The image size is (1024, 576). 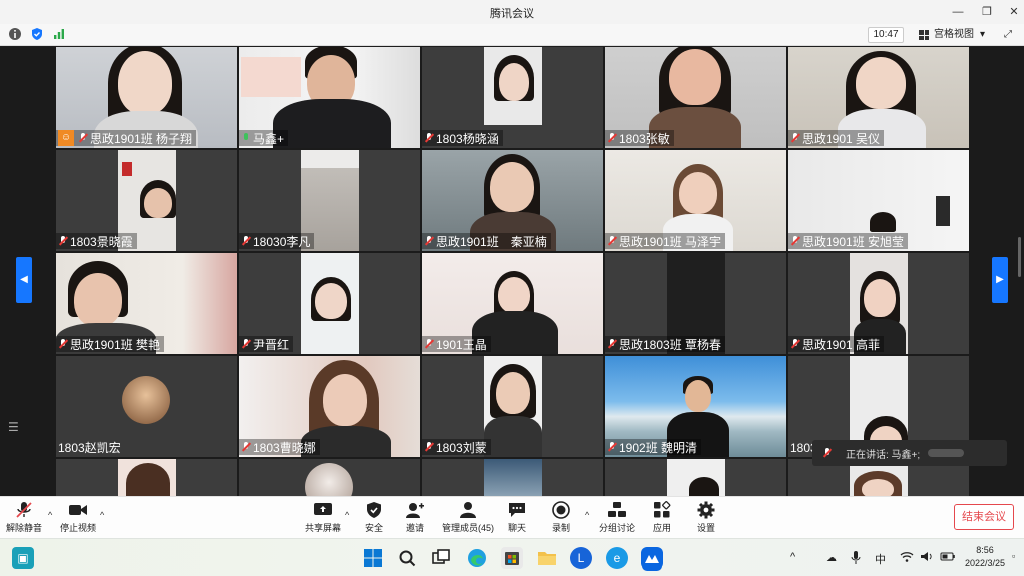 I want to click on record-button: 录制, so click(x=561, y=519).